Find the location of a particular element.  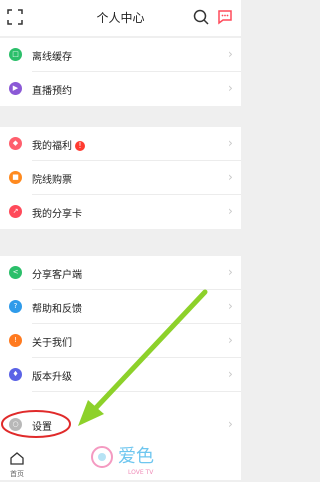

pointer-arrow is located at coordinates (148, 352).